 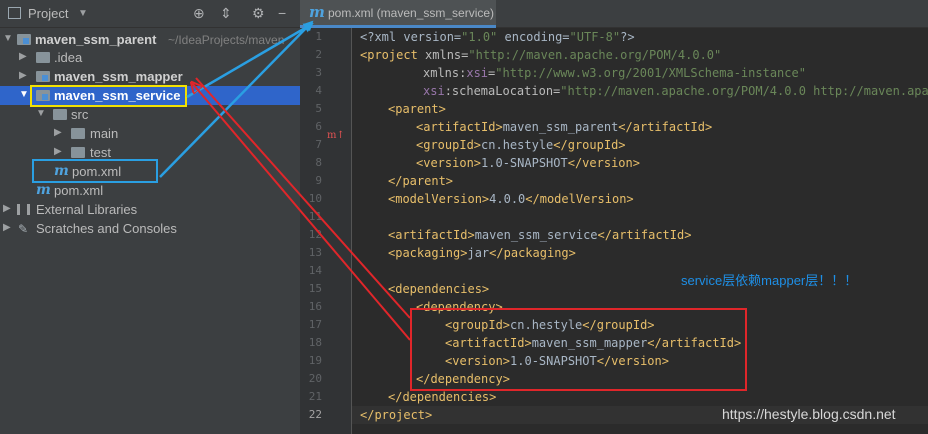 What do you see at coordinates (315, 216) in the screenshot?
I see `line-number: 11` at bounding box center [315, 216].